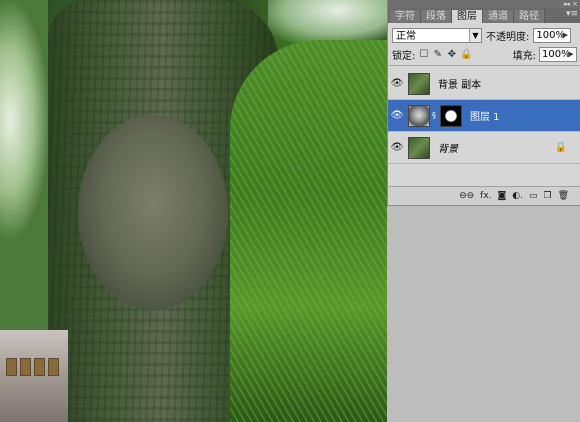  I want to click on link-icon: ⊖⊖, so click(466, 196).